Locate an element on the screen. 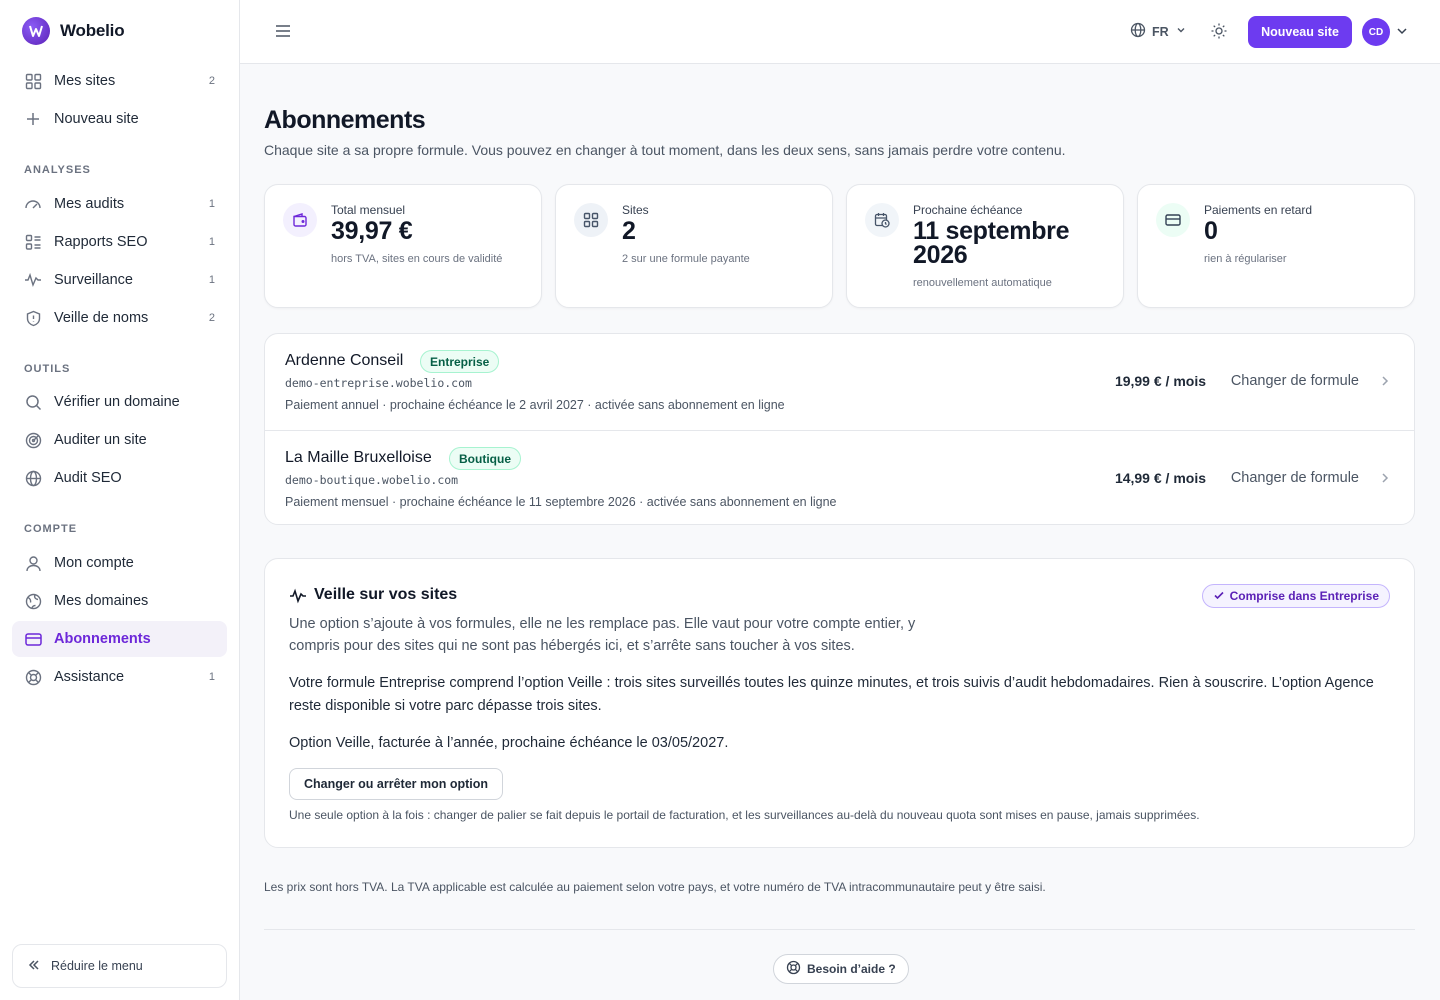 The image size is (1440, 1000). collapse-menu-label: Réduire le menu is located at coordinates (97, 966).